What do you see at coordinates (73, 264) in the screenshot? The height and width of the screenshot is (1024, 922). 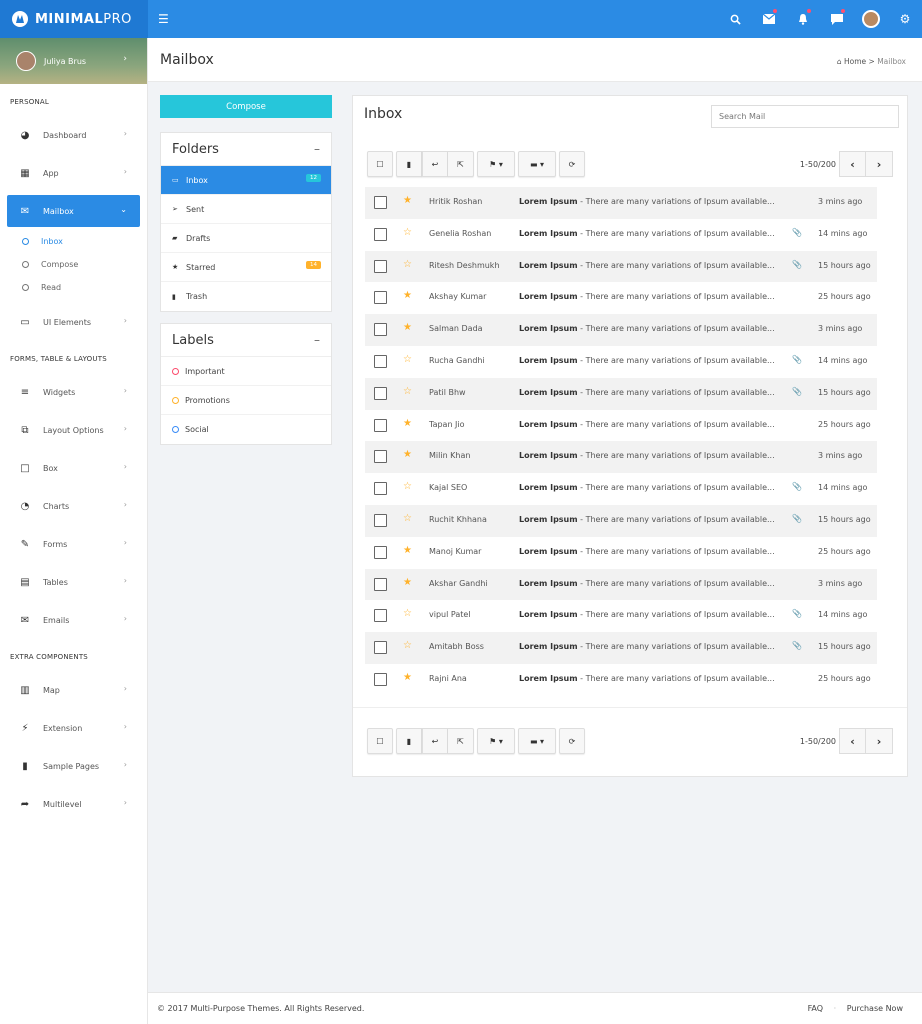 I see `sidebar-subitem-compose: Compose` at bounding box center [73, 264].